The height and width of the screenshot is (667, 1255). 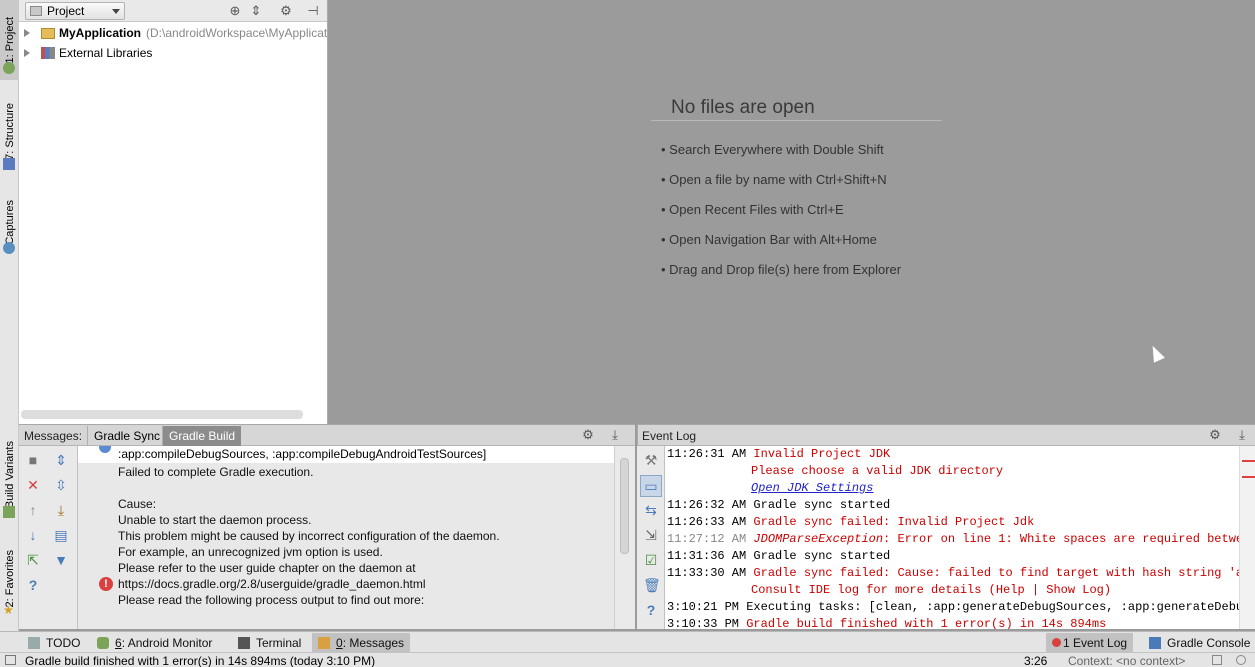 I want to click on structure-icon, so click(x=9, y=164).